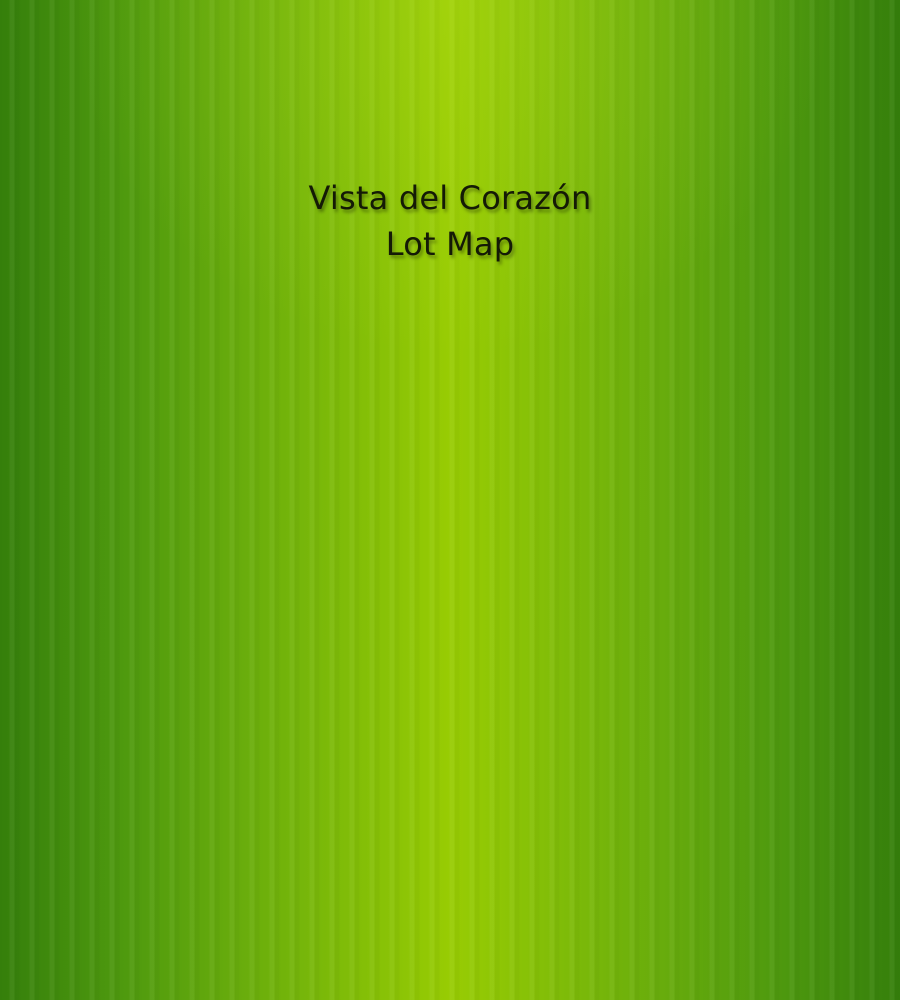 This screenshot has height=1000, width=900. Describe the element at coordinates (450, 221) in the screenshot. I see `page-title: Vista del Corazón Lot Map` at that location.